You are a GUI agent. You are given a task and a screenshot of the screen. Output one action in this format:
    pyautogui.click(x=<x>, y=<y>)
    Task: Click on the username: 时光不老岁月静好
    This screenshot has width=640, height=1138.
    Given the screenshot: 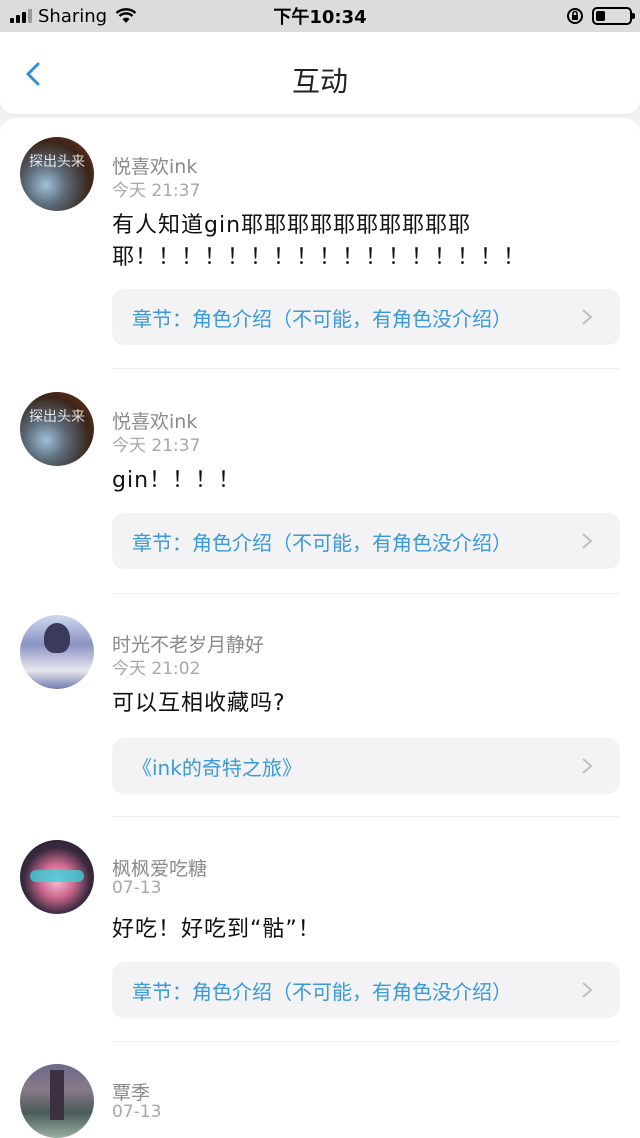 What is the action you would take?
    pyautogui.click(x=188, y=643)
    